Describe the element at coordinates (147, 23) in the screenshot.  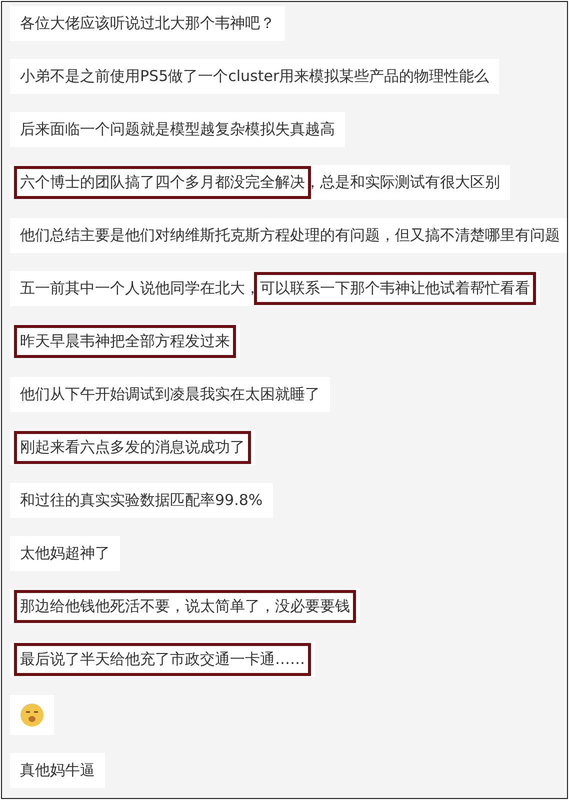
I see `message-text: 各位大佬应该听说过北大那个韦神吧？` at that location.